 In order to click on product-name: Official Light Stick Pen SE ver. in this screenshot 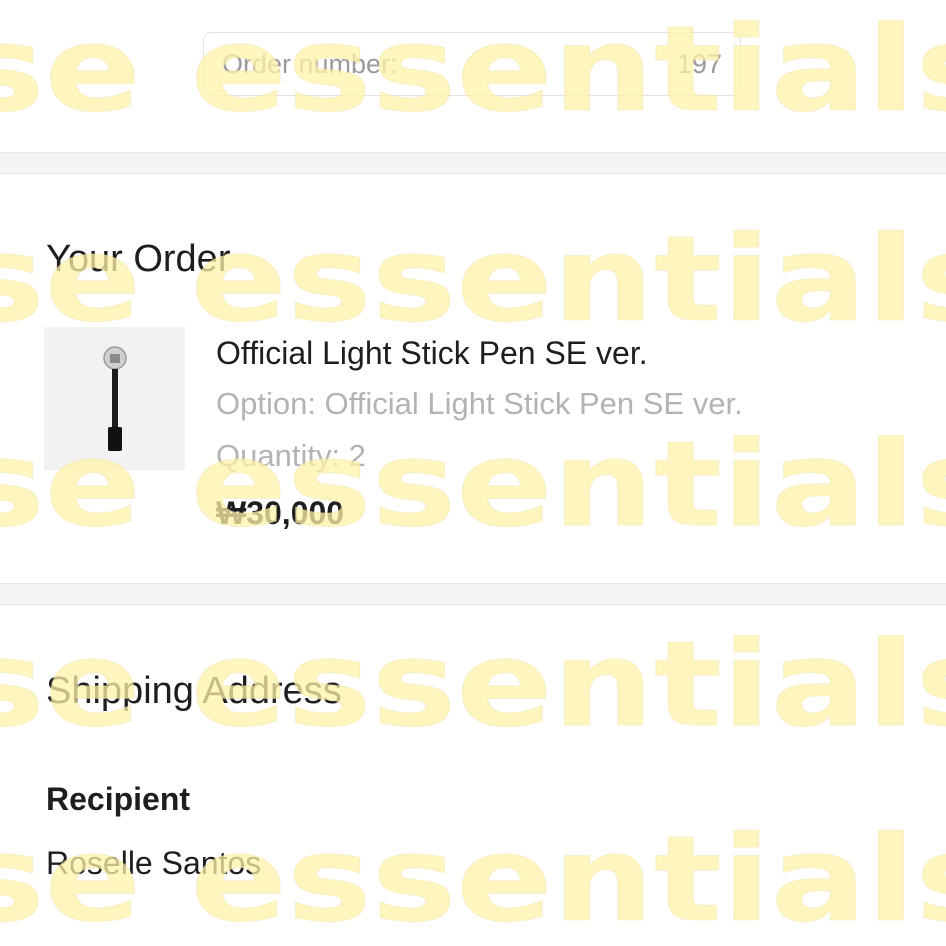, I will do `click(432, 353)`.